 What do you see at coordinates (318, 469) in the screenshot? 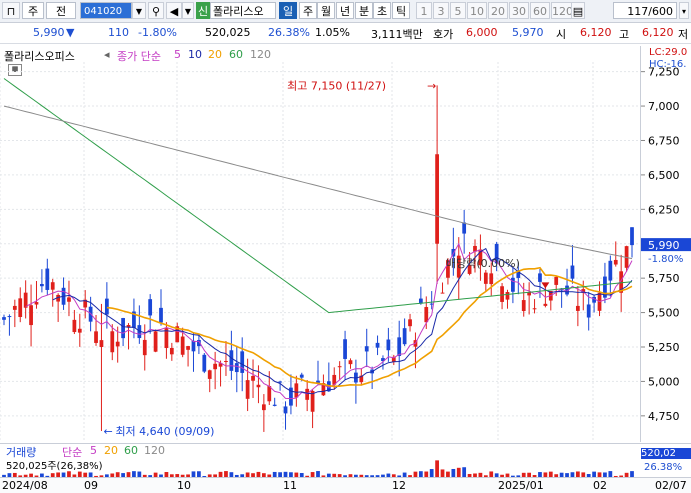
I see `volume-bars` at bounding box center [318, 469].